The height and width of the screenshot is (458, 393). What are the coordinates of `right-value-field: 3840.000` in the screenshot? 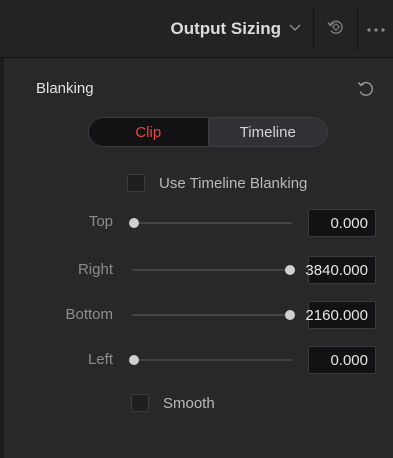 It's located at (340, 270).